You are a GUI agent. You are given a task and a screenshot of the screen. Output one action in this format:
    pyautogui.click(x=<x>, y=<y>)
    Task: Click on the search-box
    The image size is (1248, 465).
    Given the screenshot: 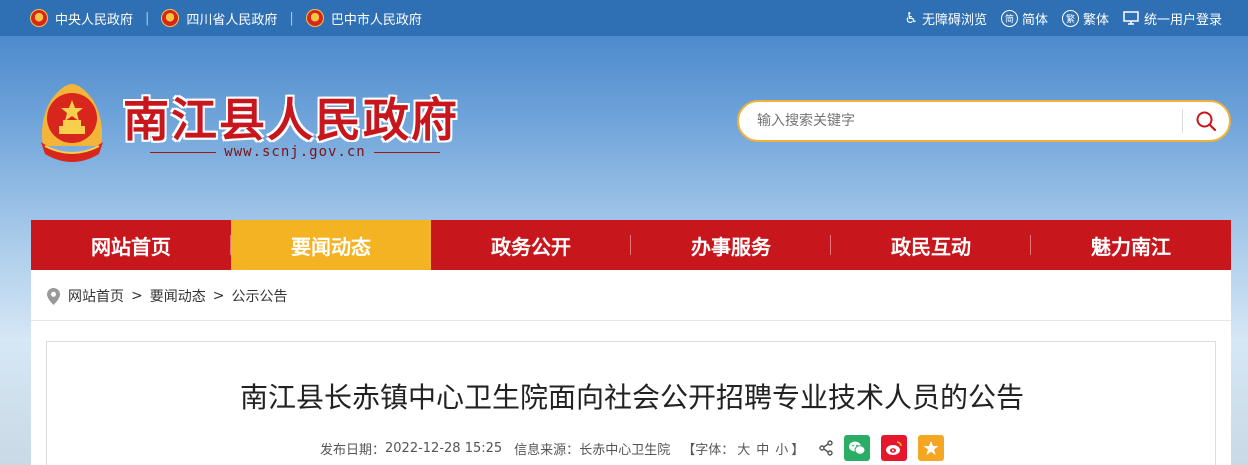 What is the action you would take?
    pyautogui.click(x=984, y=121)
    